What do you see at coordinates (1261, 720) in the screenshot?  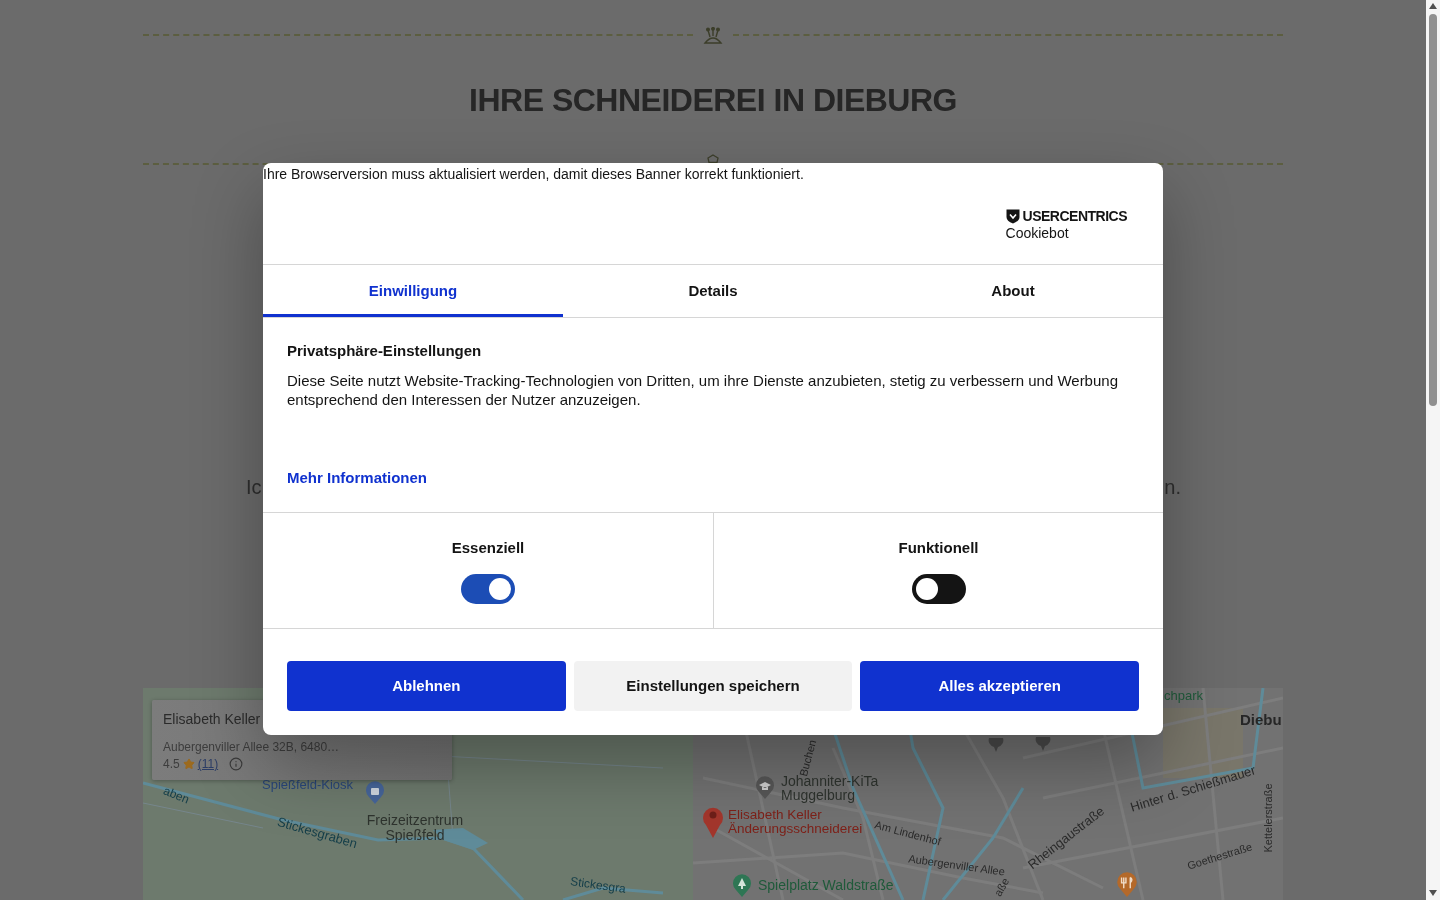 I see `map-label: Diebu` at bounding box center [1261, 720].